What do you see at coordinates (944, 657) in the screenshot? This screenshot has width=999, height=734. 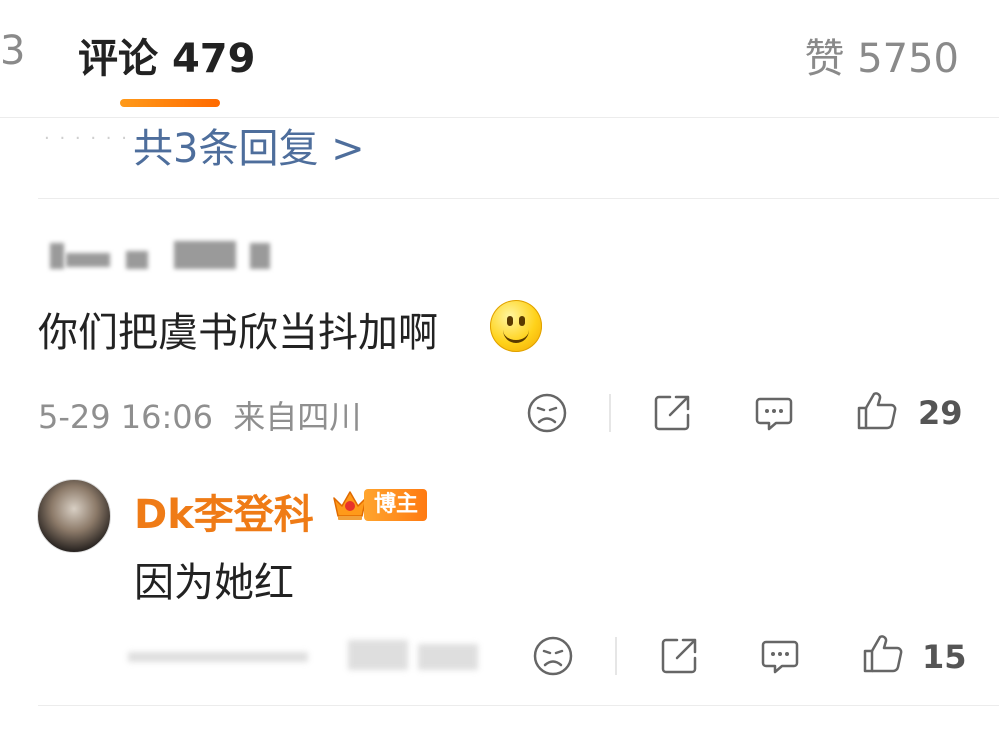 I see `reply-like-count: 15` at bounding box center [944, 657].